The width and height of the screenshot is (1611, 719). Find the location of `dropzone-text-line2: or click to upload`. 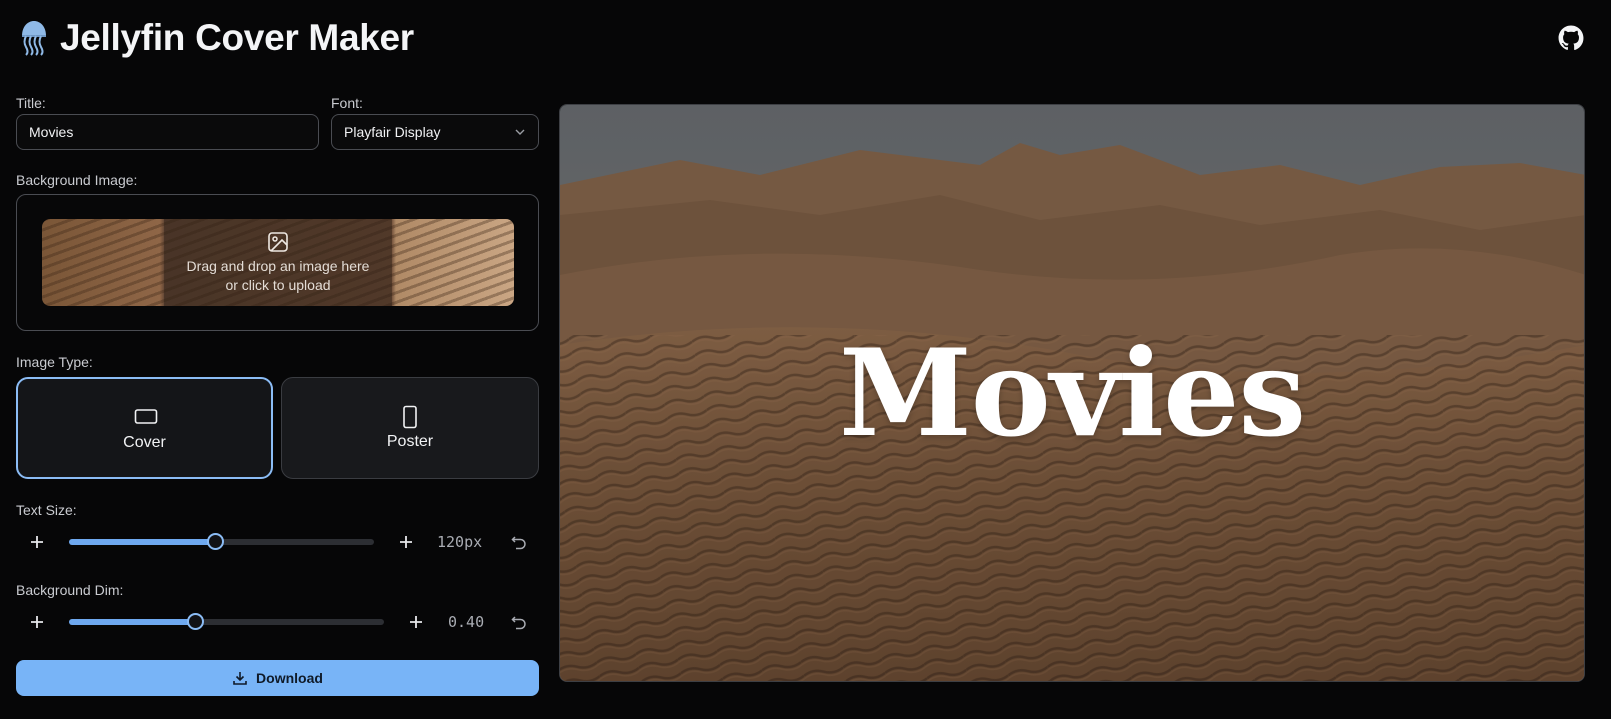

dropzone-text-line2: or click to upload is located at coordinates (278, 285).